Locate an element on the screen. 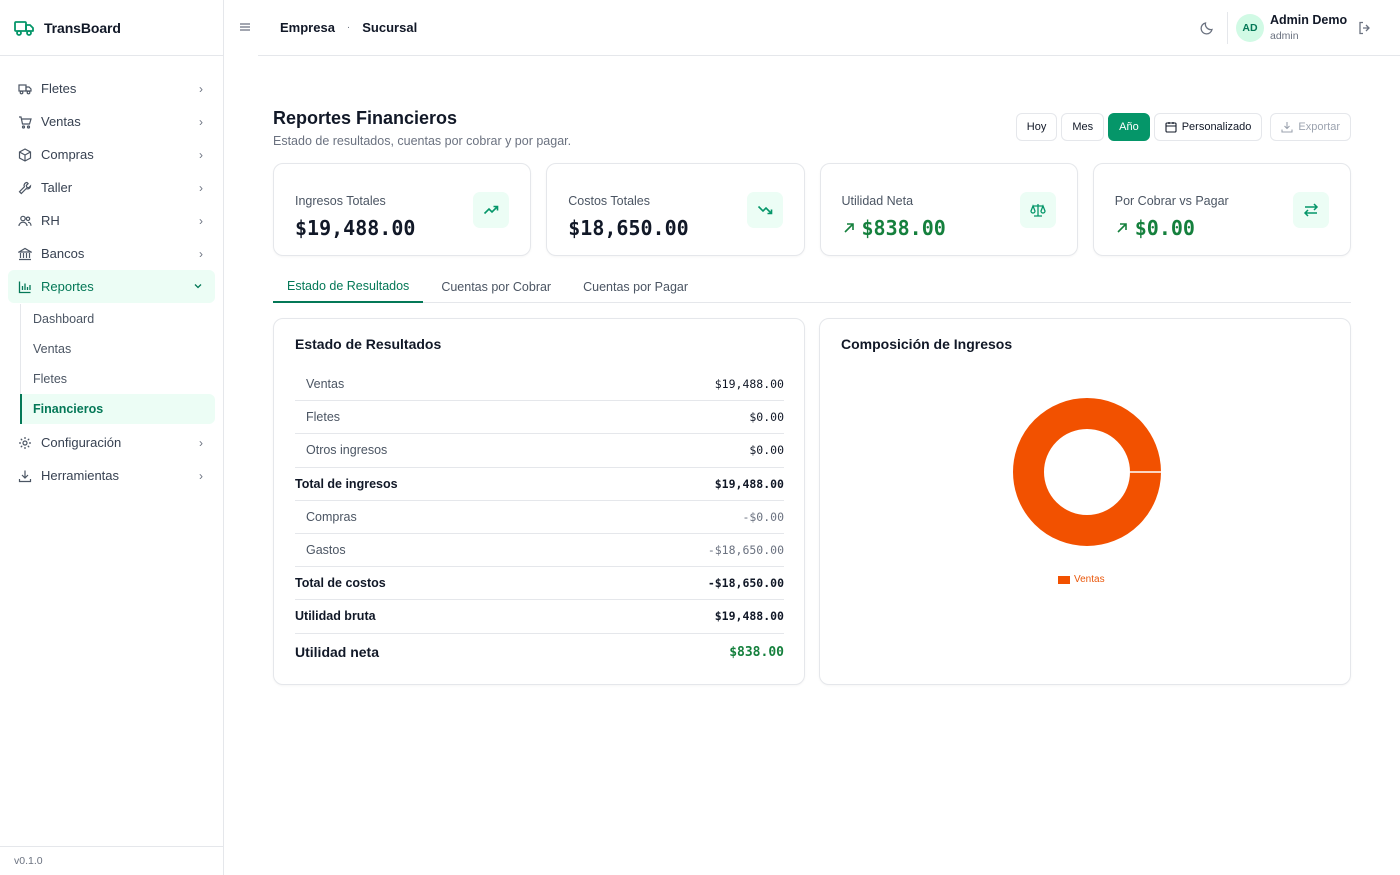 This screenshot has height=875, width=1400. package-icon is located at coordinates (25, 154).